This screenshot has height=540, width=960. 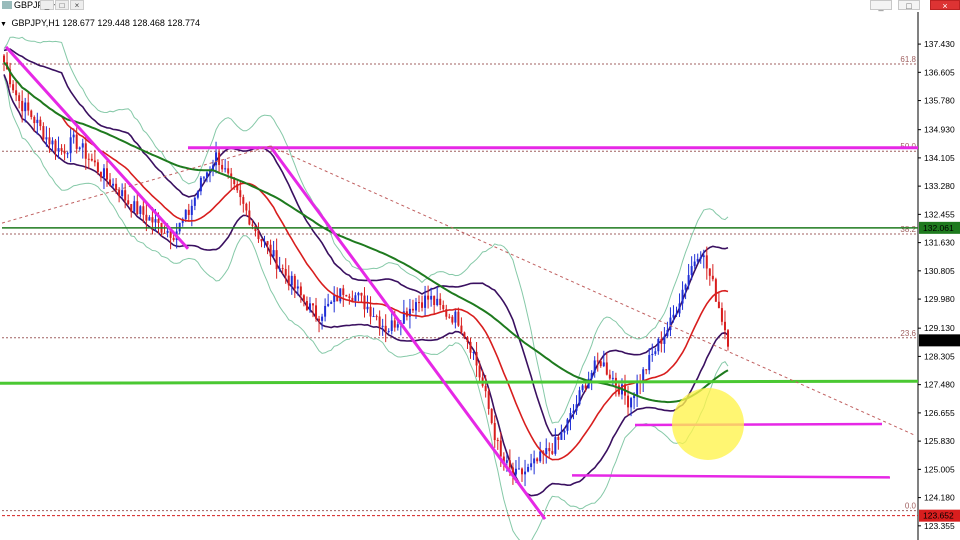 What do you see at coordinates (908, 333) in the screenshot?
I see `fib-level-label: 23.6` at bounding box center [908, 333].